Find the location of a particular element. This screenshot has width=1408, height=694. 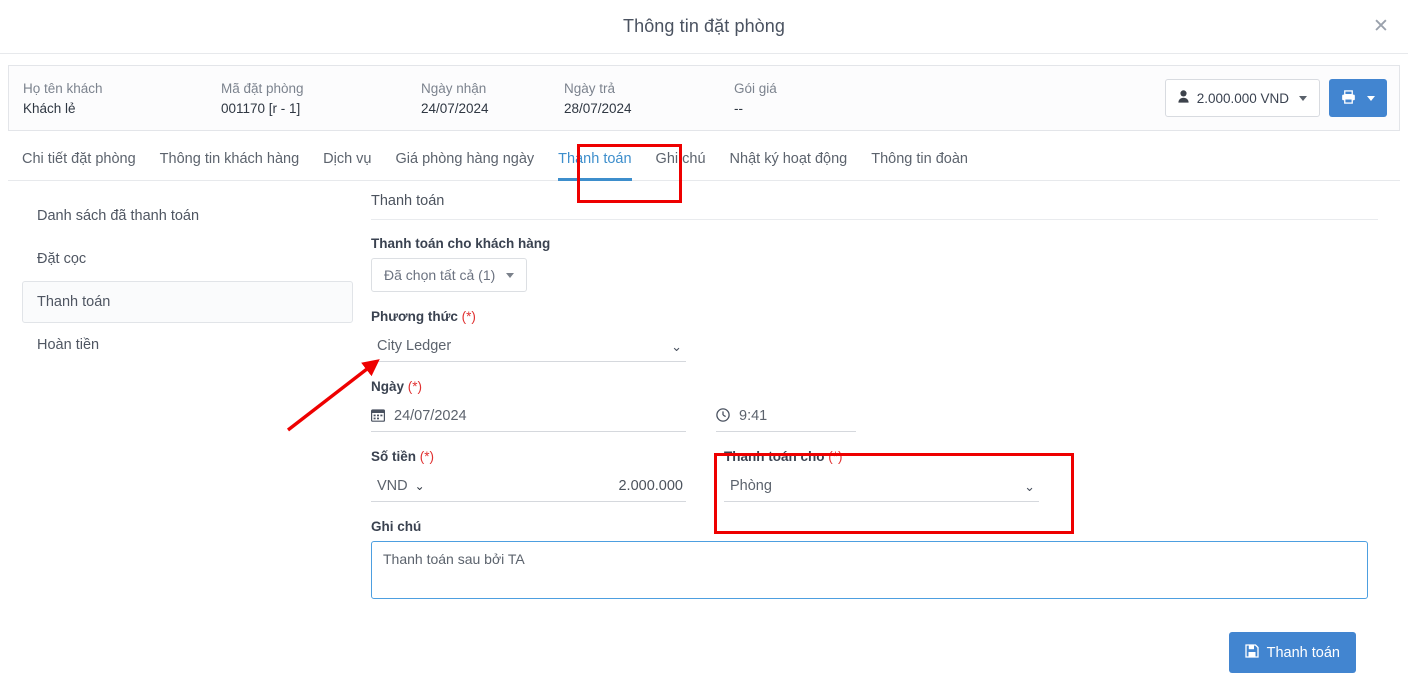

tab-dich-vu: Dịch vụ is located at coordinates (347, 163).